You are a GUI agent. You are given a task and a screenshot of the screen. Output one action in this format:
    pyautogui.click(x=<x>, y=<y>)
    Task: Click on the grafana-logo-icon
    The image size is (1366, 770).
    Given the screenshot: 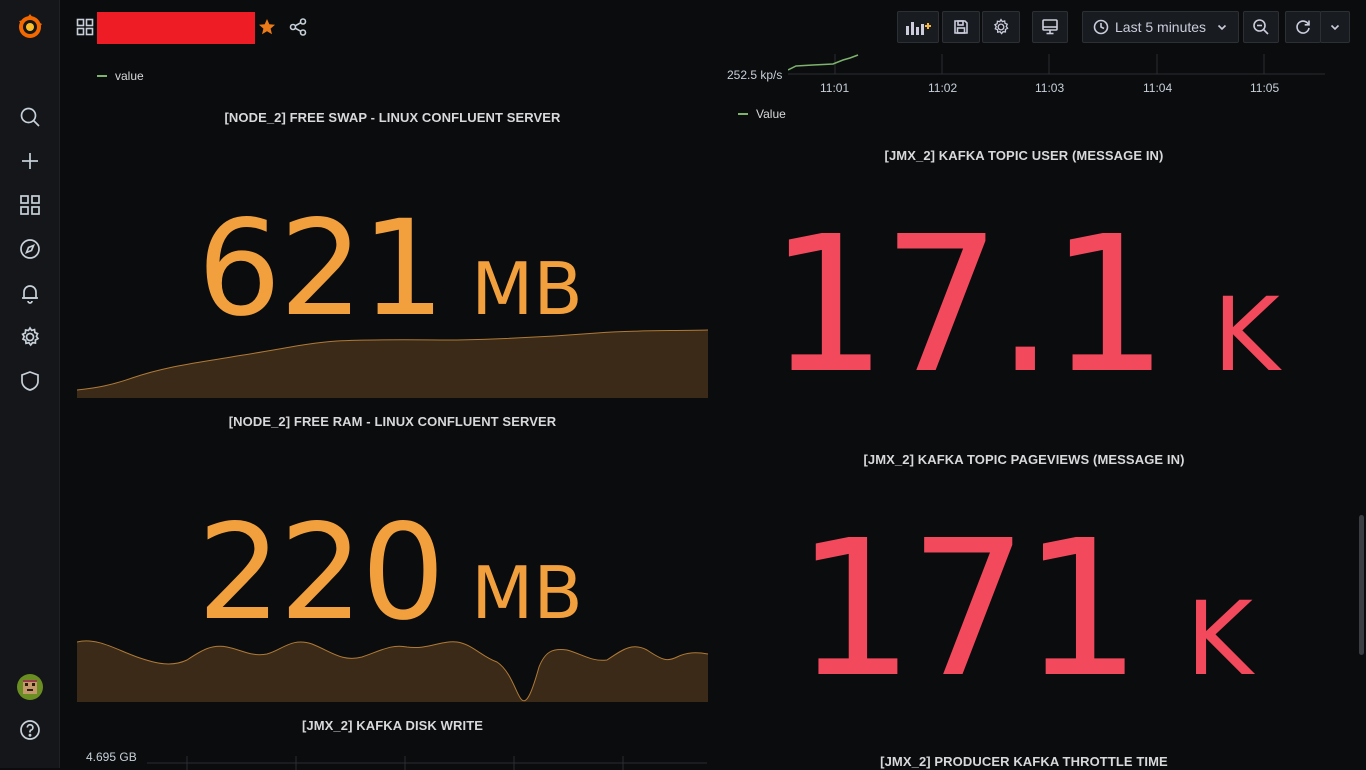 What is the action you would take?
    pyautogui.click(x=30, y=27)
    